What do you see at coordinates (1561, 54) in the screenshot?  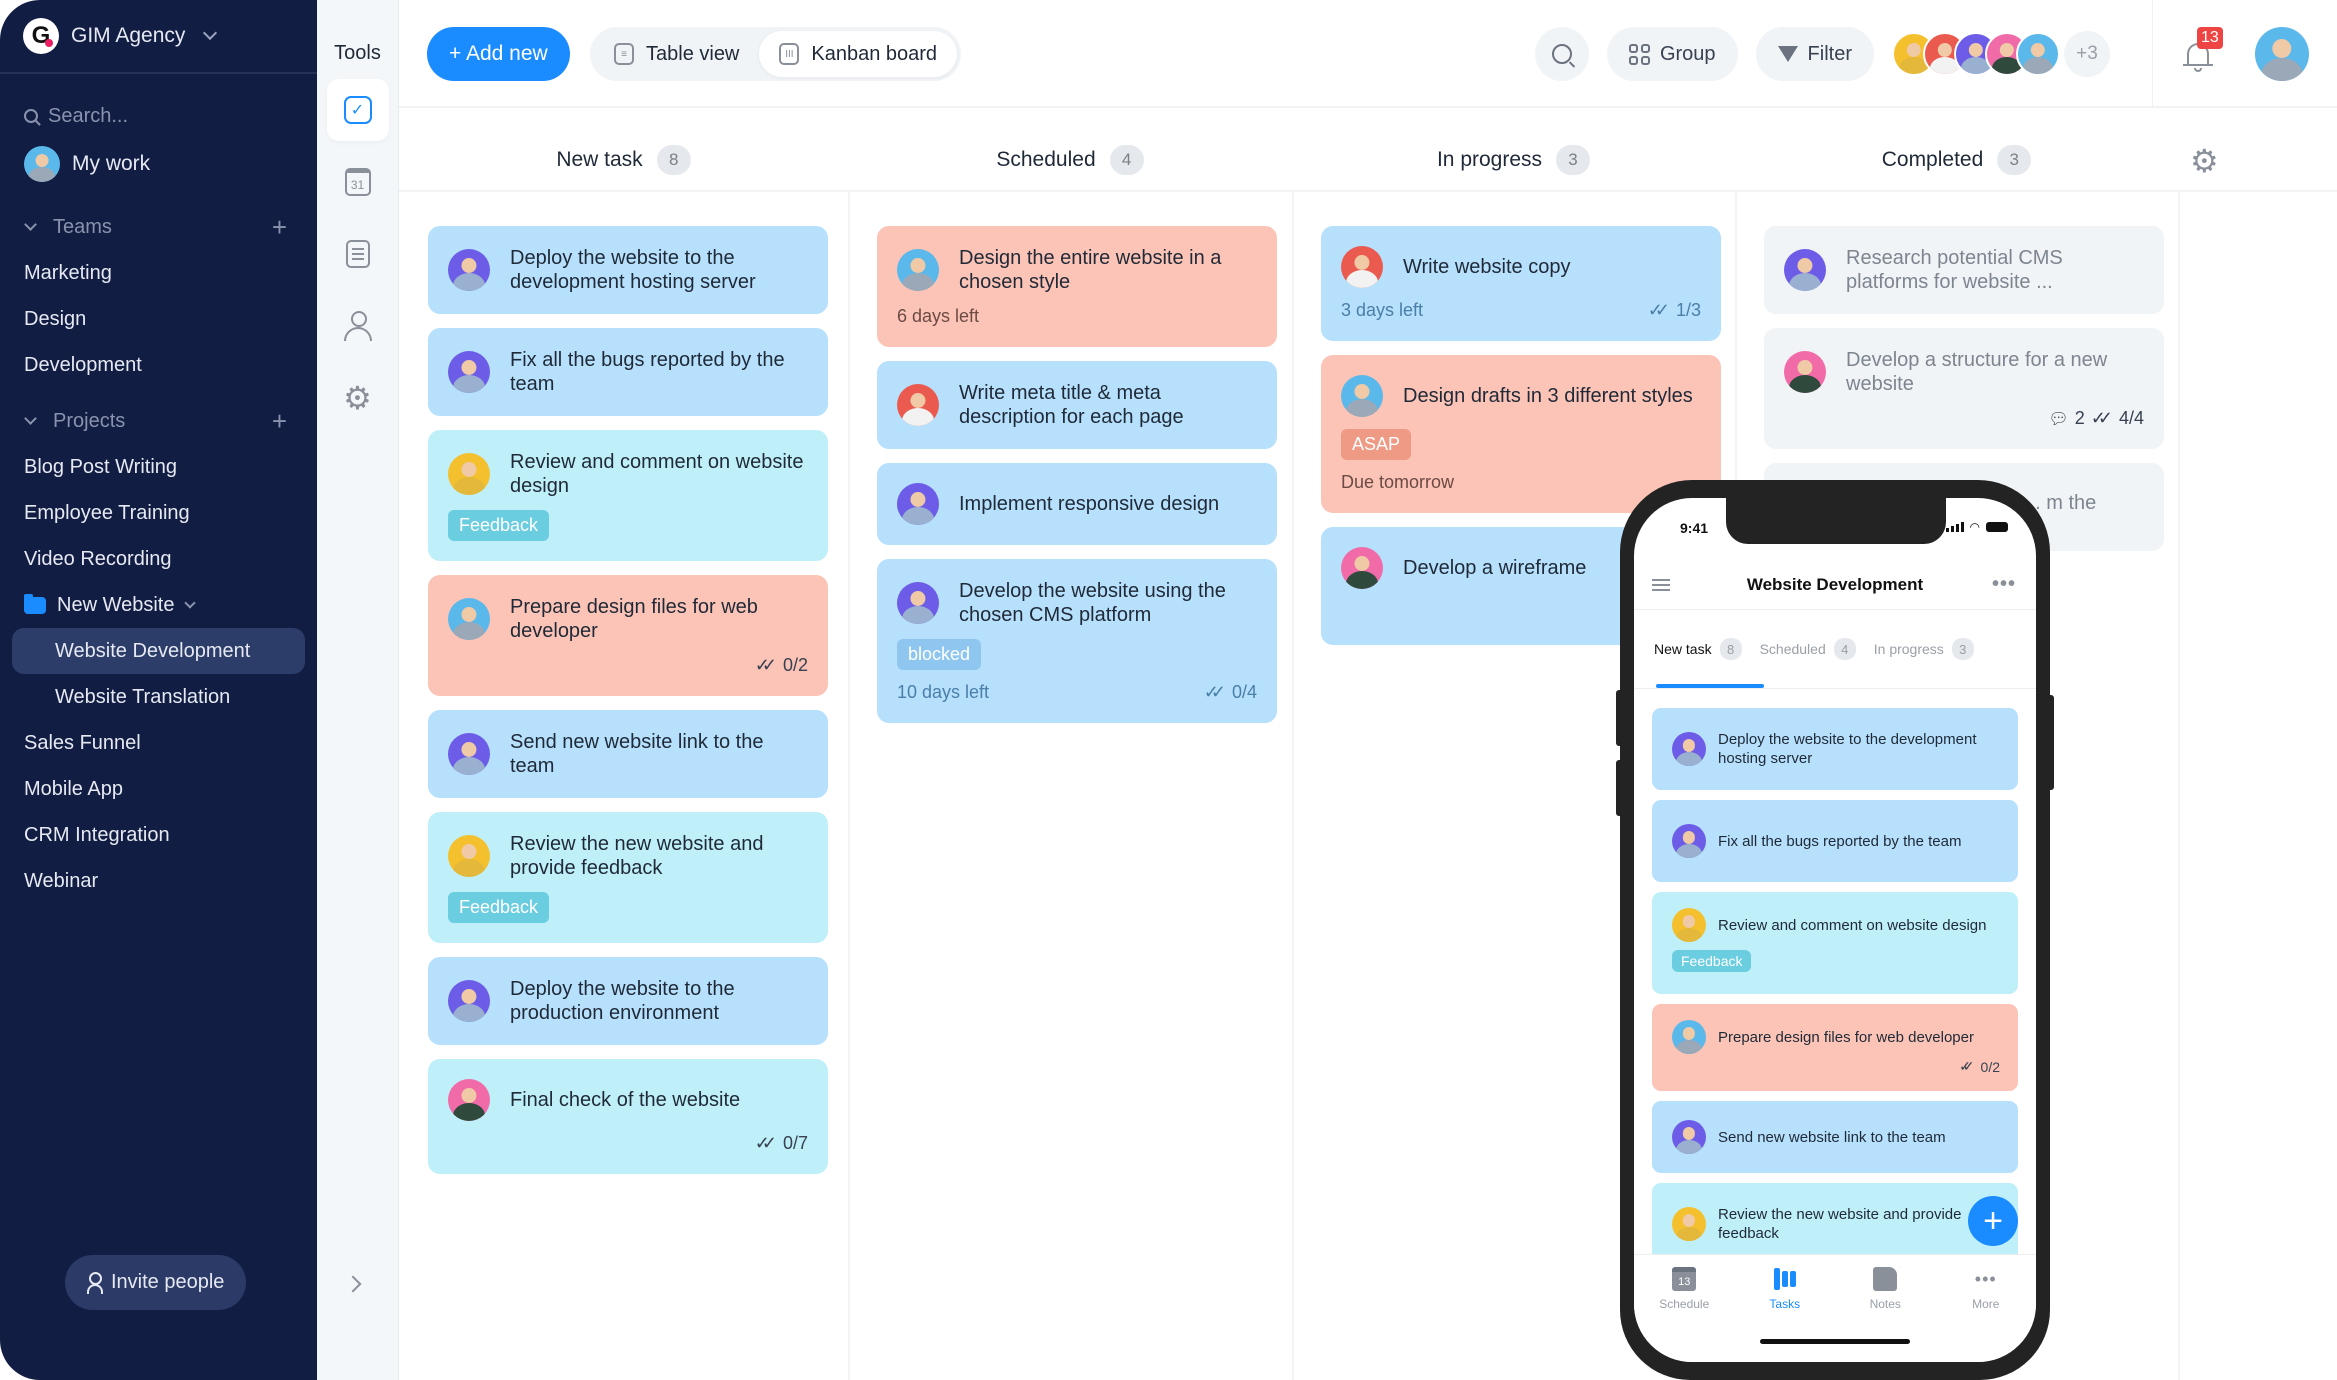 I see `search-button` at bounding box center [1561, 54].